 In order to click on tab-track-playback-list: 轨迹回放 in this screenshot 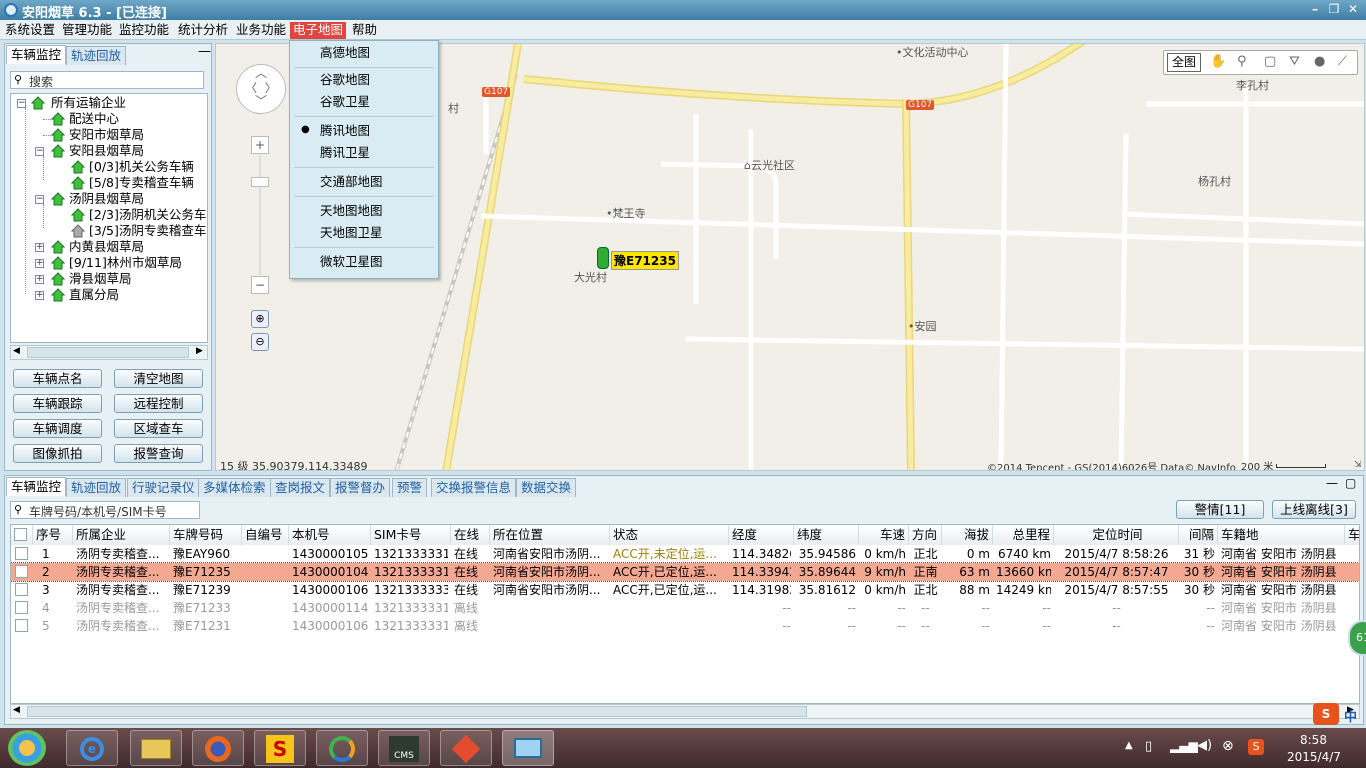, I will do `click(96, 487)`.